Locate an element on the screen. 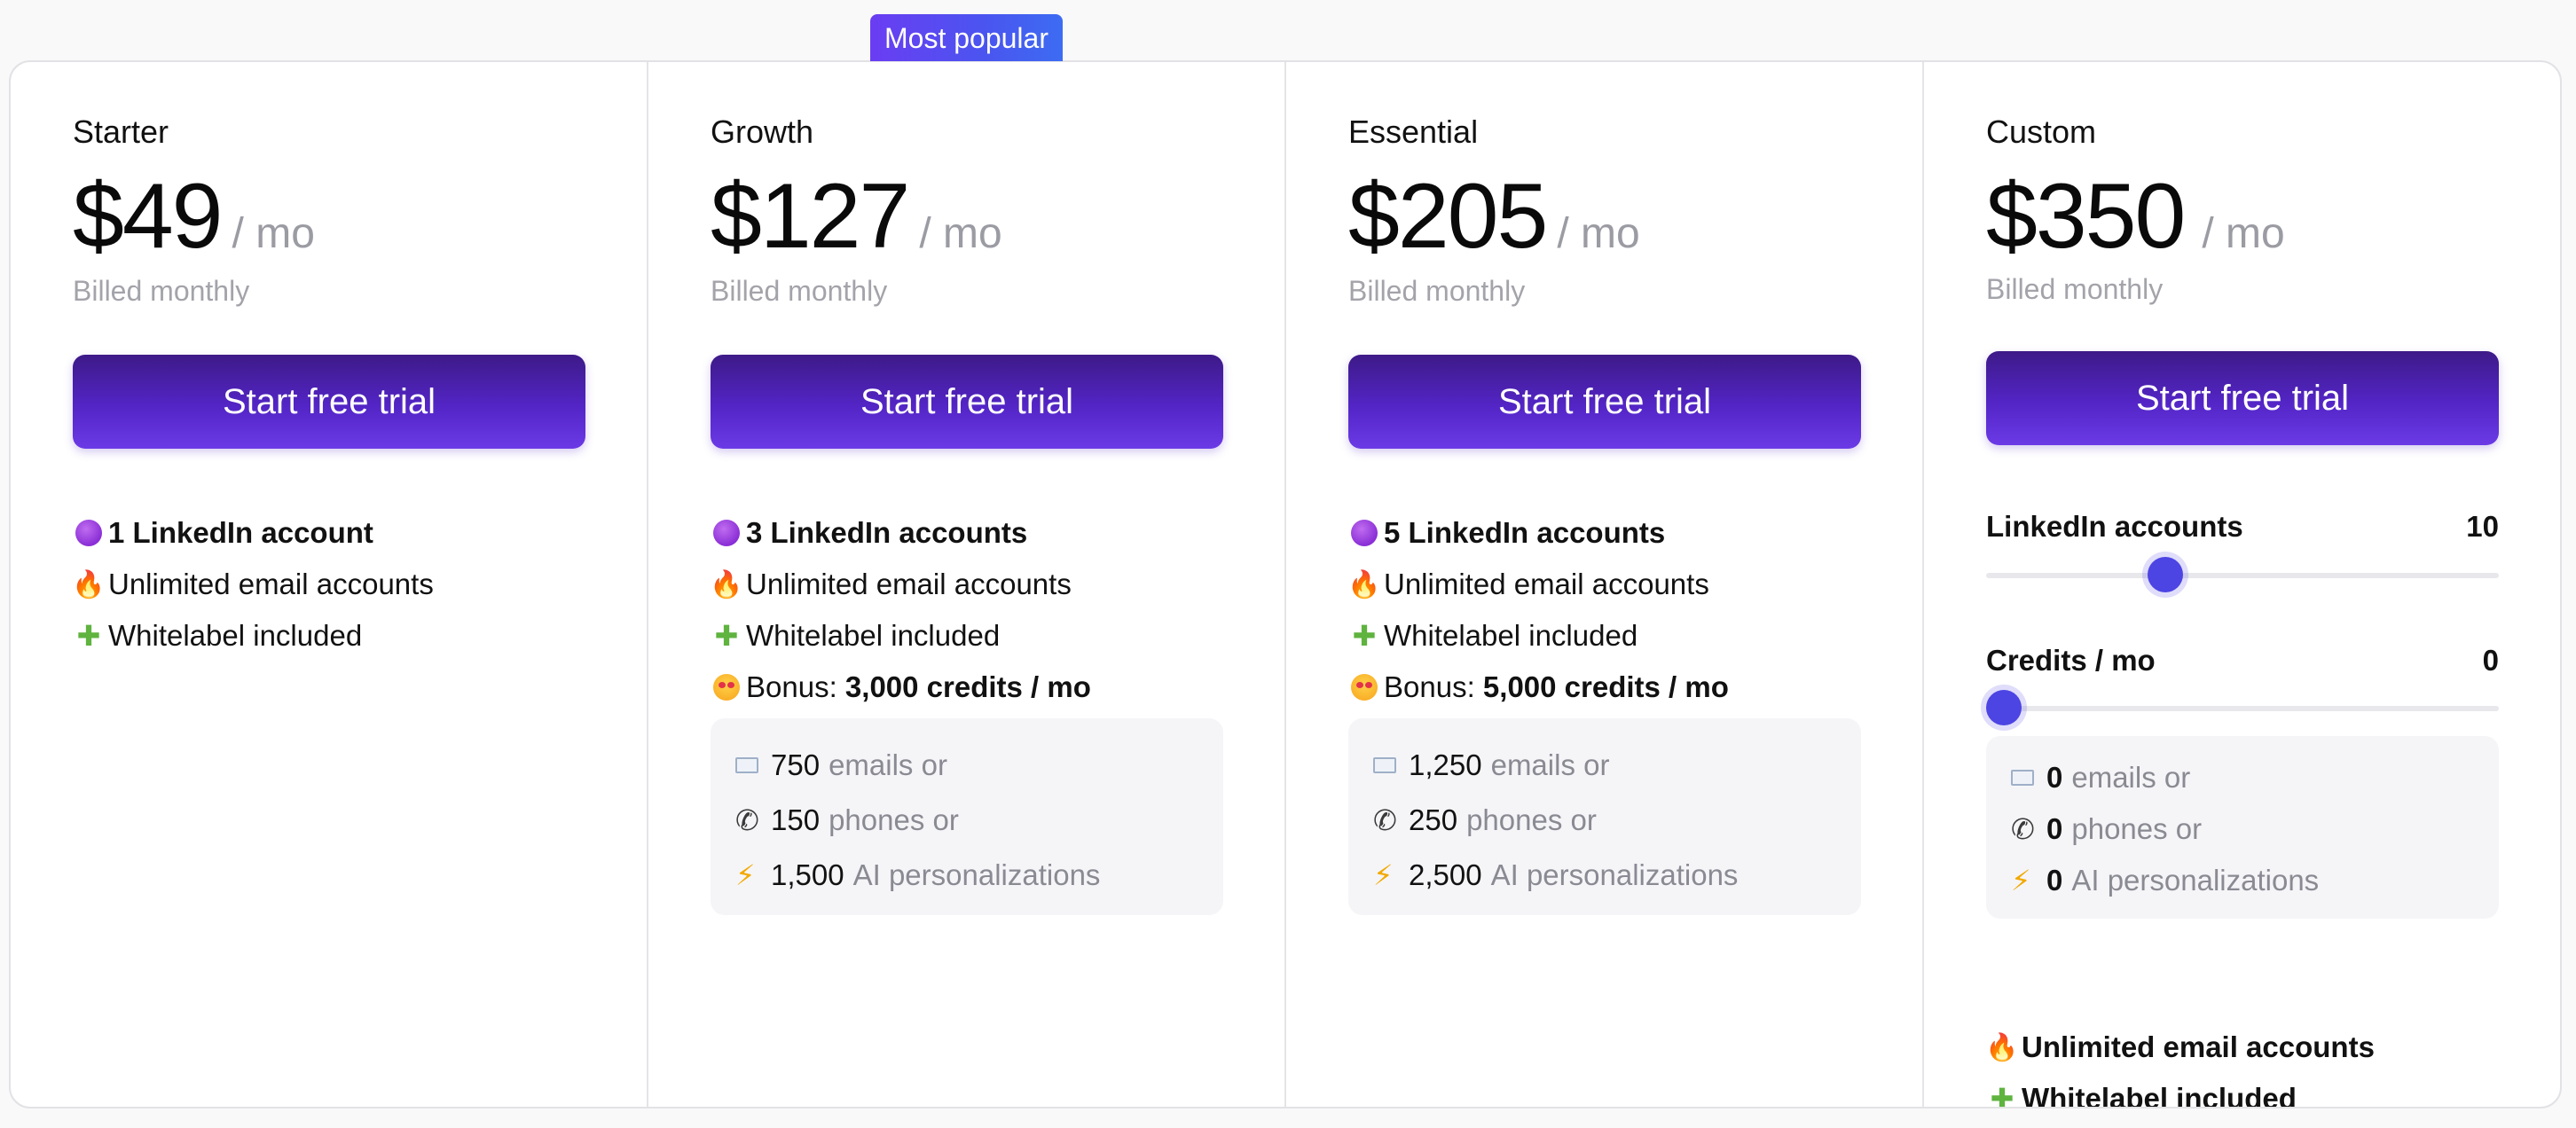 The width and height of the screenshot is (2576, 1128). slider-label: Credits / mo is located at coordinates (2071, 660).